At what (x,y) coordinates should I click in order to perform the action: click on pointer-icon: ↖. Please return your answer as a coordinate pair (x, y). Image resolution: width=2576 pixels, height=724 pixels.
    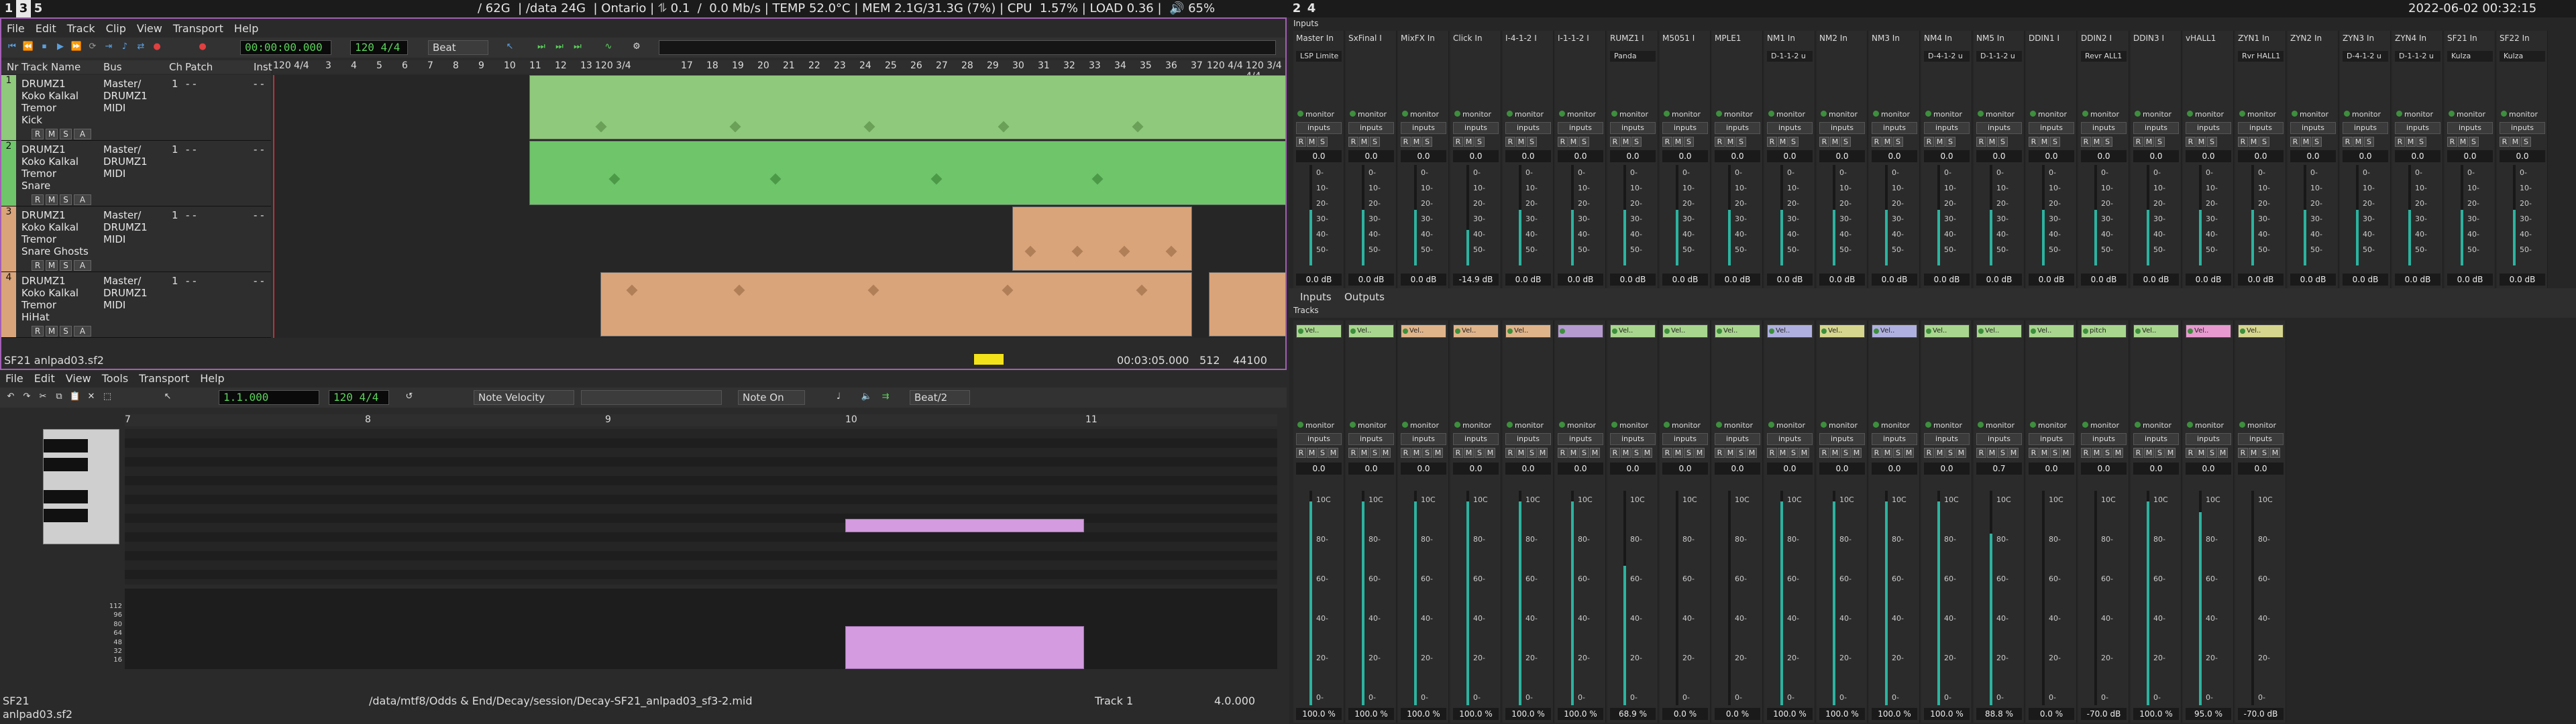
    Looking at the image, I should click on (510, 47).